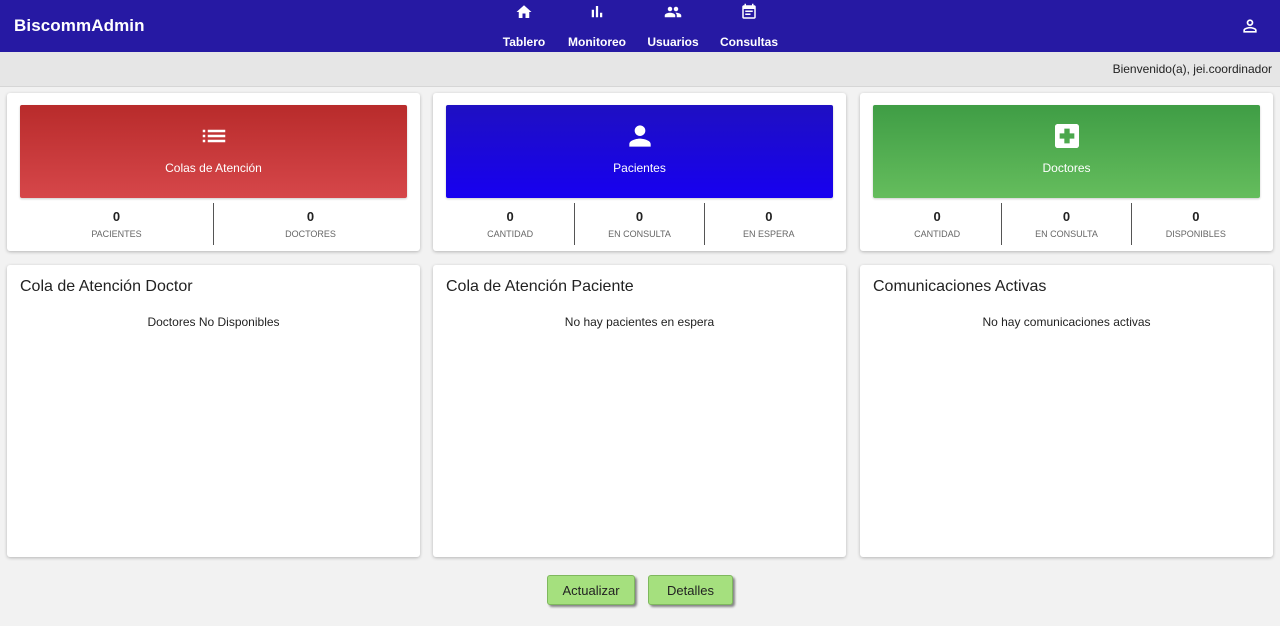 This screenshot has height=626, width=1280. I want to click on panel-empty-message: No hay comunicaciones activas, so click(1066, 322).